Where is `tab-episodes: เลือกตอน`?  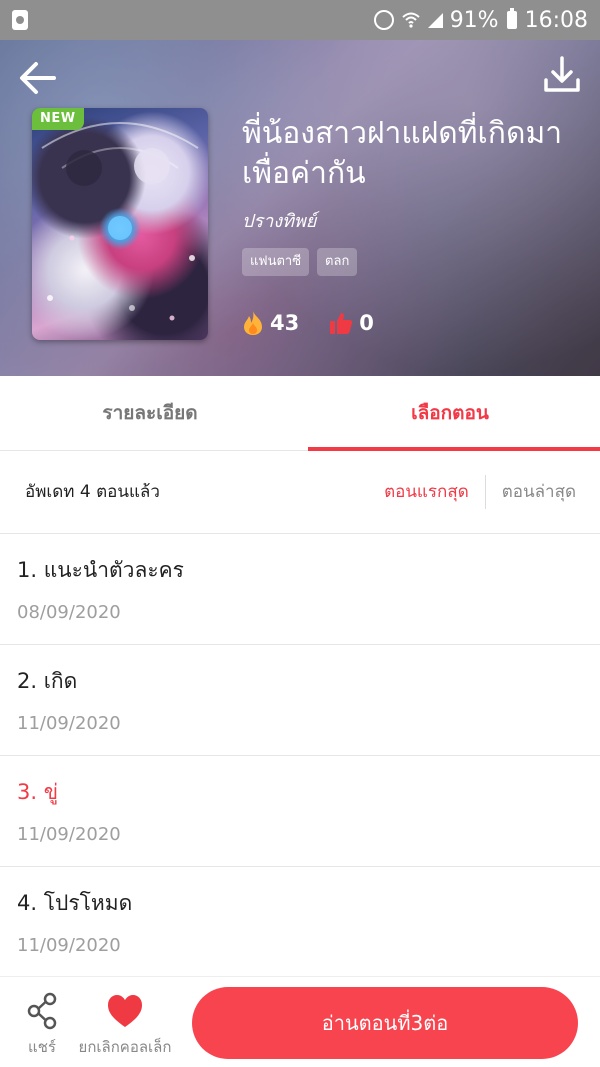
tab-episodes: เลือกตอน is located at coordinates (450, 413).